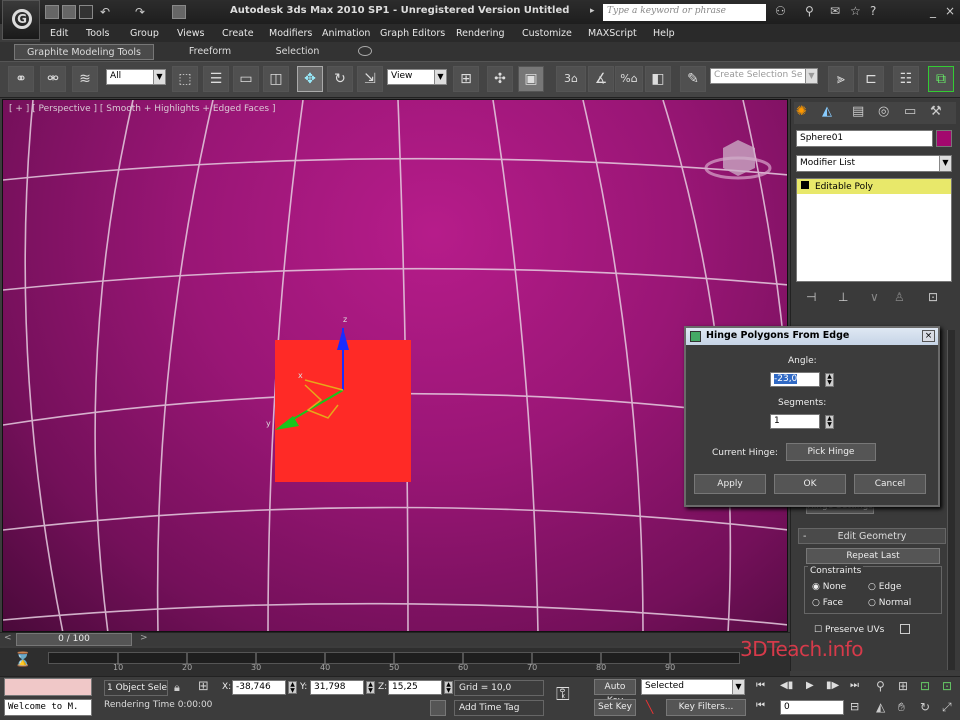 This screenshot has width=960, height=720. Describe the element at coordinates (795, 421) in the screenshot. I see `segments-input: 1` at that location.